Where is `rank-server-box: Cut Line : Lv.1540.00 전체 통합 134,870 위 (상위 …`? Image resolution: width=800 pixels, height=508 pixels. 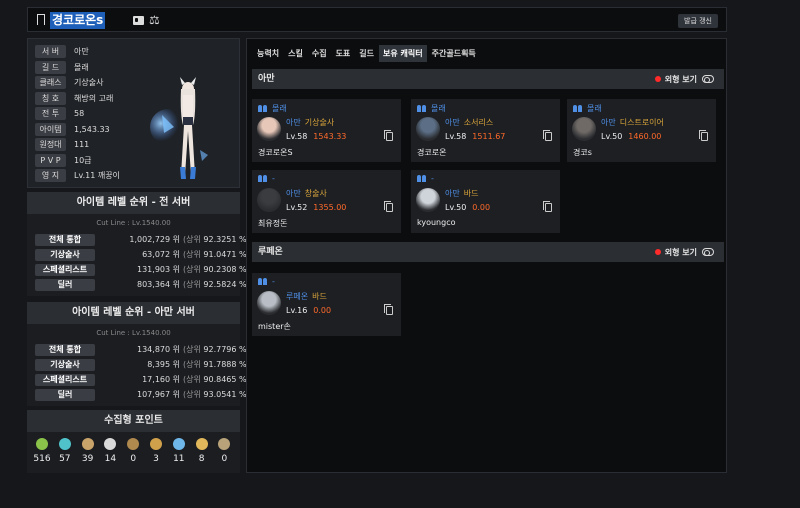
rank-server-box: Cut Line : Lv.1540.00 전체 통합 134,870 위 (상위 … is located at coordinates (138, 365).